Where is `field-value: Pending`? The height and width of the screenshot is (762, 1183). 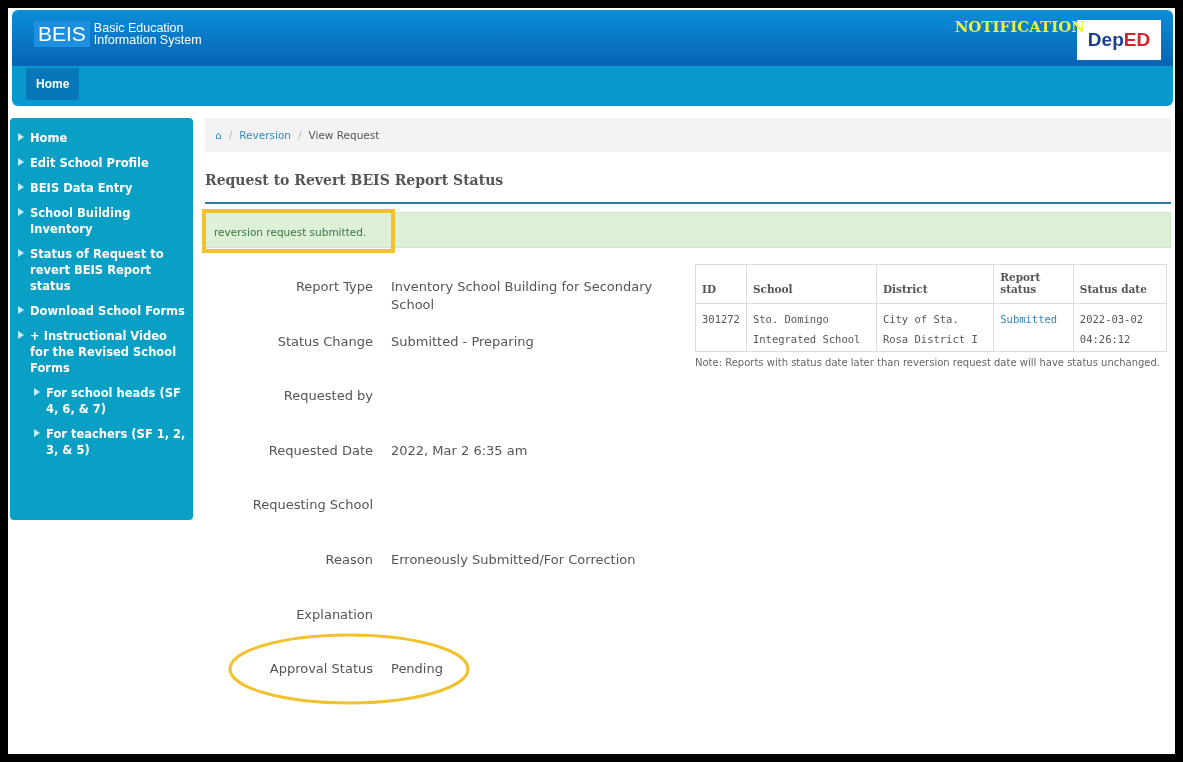 field-value: Pending is located at coordinates (417, 669).